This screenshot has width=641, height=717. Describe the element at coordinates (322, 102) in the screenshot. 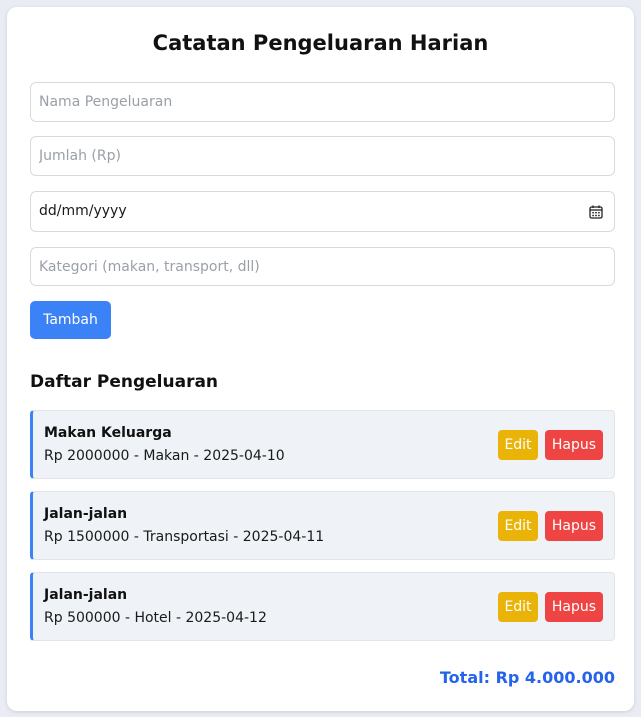

I see `expense-name-input` at that location.